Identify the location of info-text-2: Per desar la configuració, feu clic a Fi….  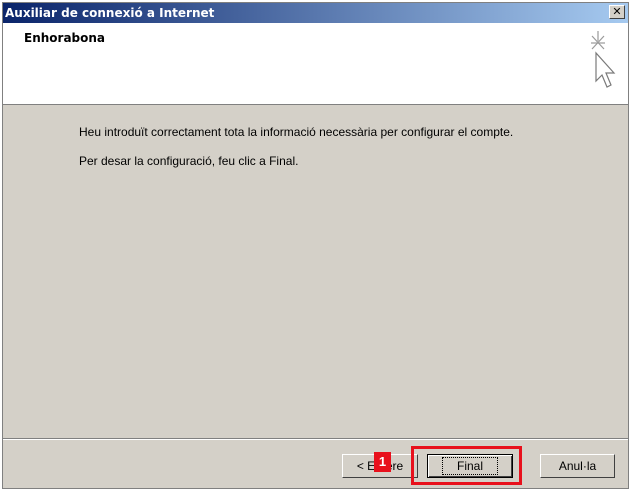
(189, 161).